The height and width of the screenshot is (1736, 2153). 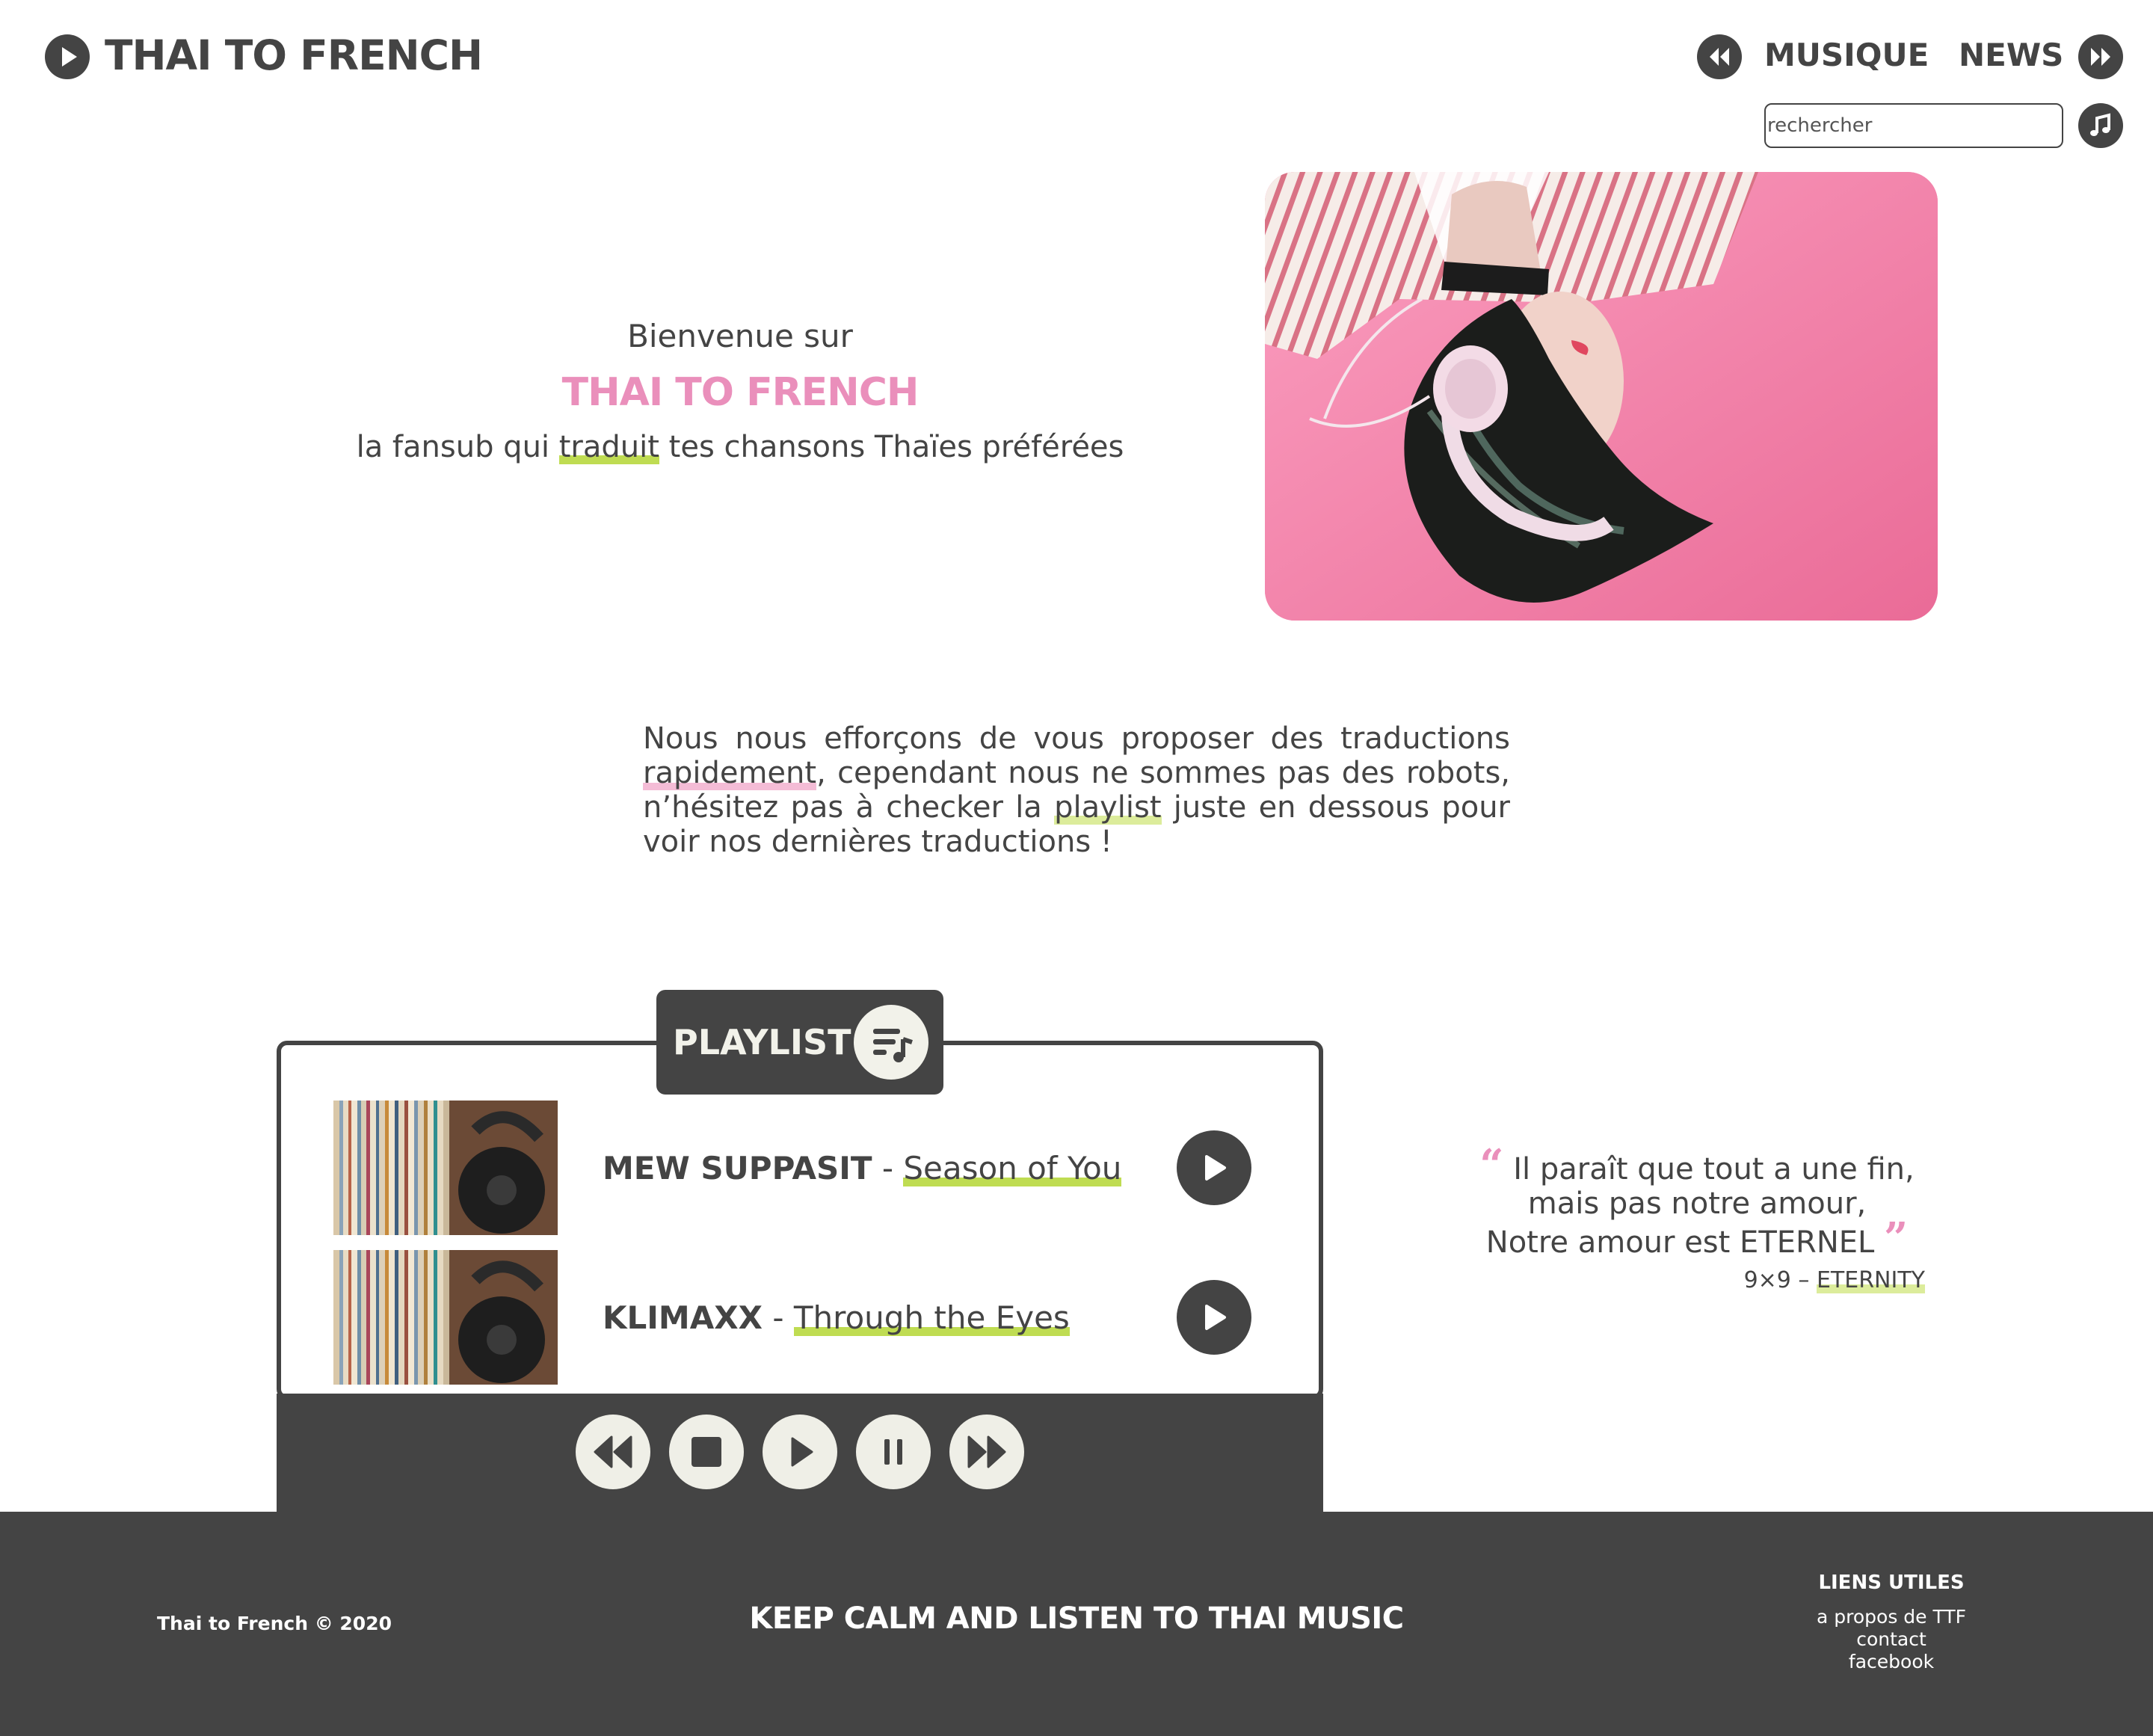 What do you see at coordinates (1913, 125) in the screenshot?
I see `search-input` at bounding box center [1913, 125].